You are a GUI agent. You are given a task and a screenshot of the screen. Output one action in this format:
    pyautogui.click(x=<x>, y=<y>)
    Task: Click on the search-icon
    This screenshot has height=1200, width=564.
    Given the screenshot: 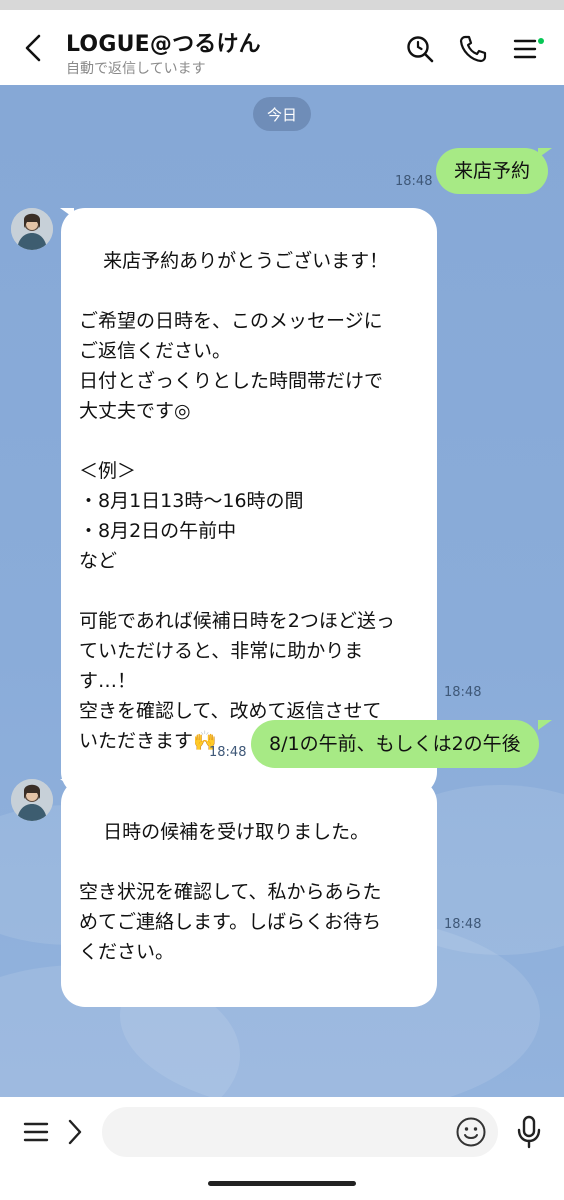 What is the action you would take?
    pyautogui.click(x=420, y=49)
    